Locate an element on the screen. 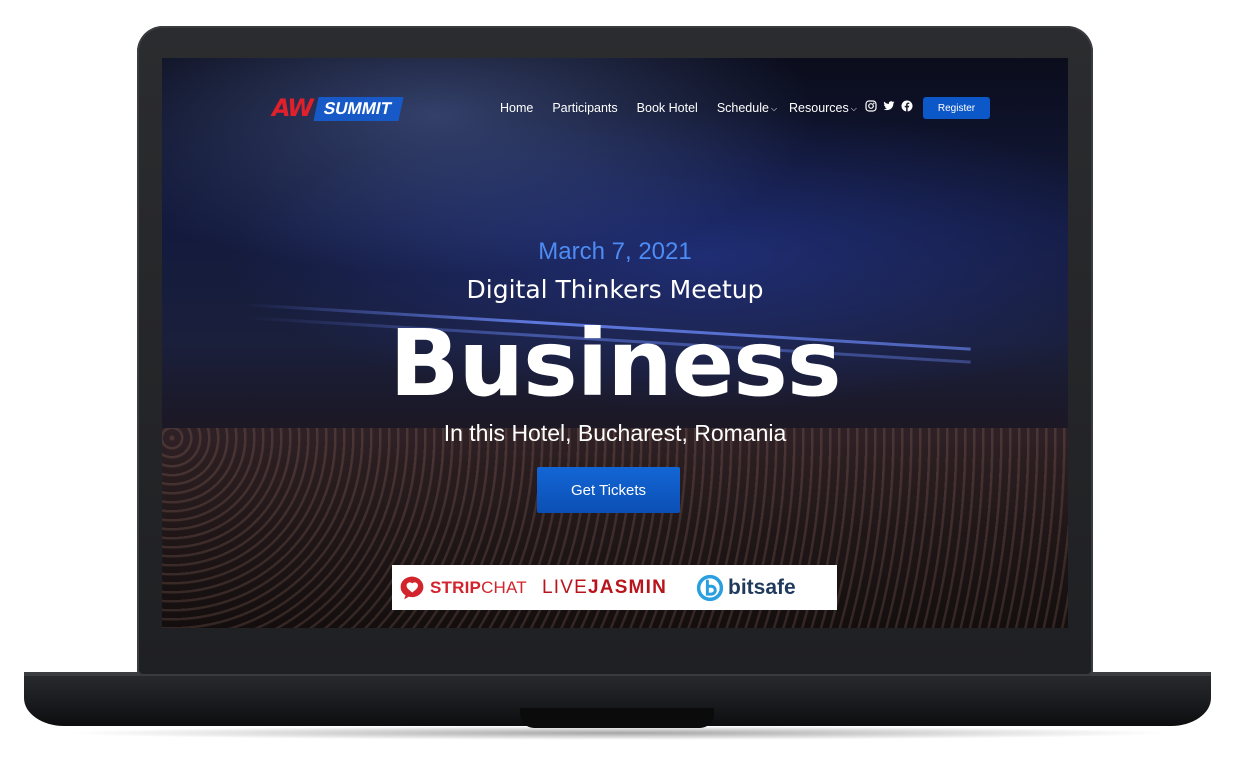 The image size is (1235, 773). nav-item-label: Schedule is located at coordinates (742, 108).